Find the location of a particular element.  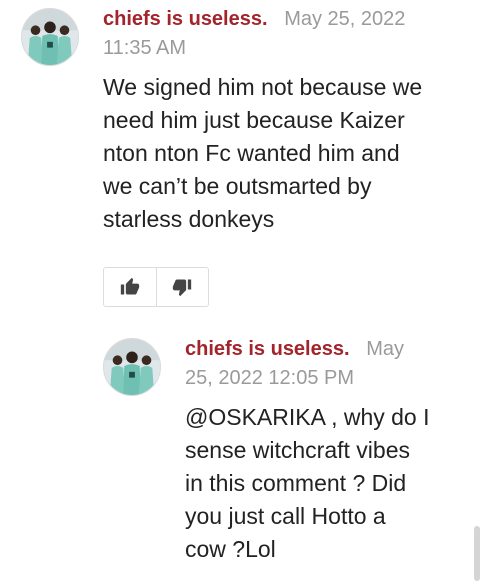

comment-body-line: We signed him not because we is located at coordinates (263, 87).